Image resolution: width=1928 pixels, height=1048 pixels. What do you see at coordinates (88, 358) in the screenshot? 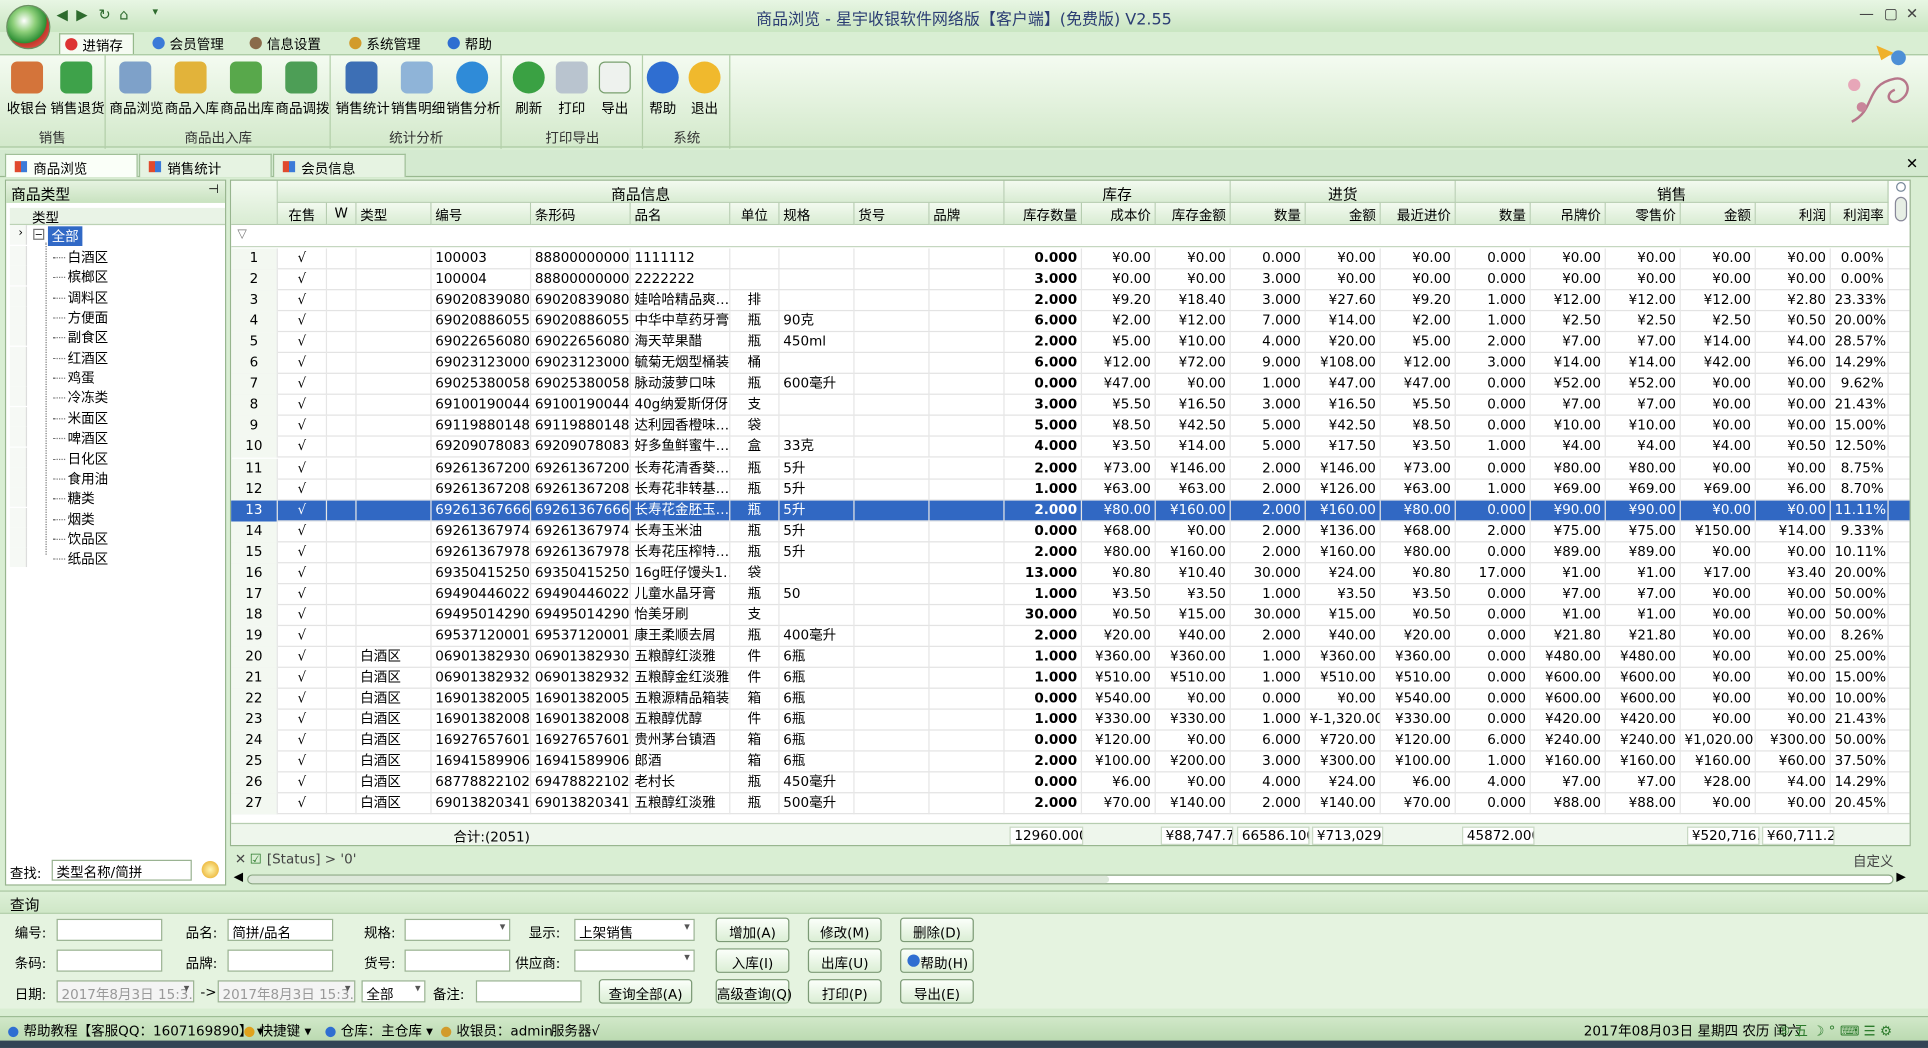
I see `category-item: 红酒区` at bounding box center [88, 358].